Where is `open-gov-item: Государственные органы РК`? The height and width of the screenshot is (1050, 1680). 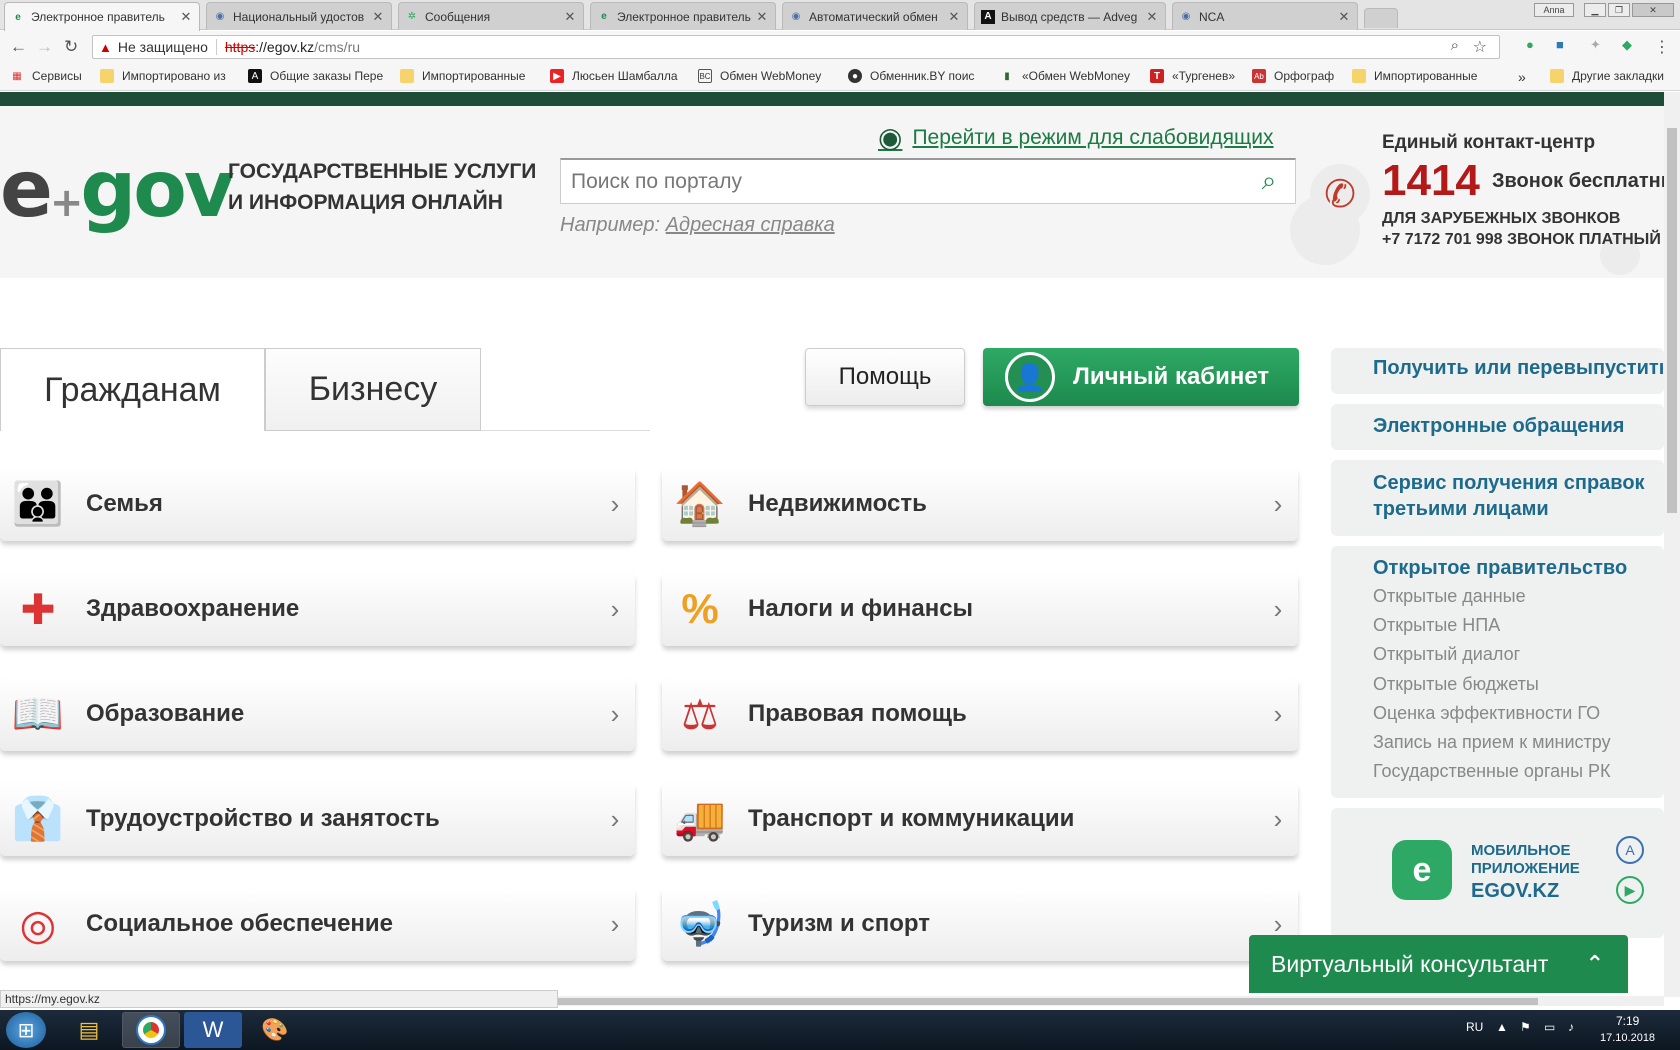
open-gov-item: Государственные органы РК is located at coordinates (1492, 771).